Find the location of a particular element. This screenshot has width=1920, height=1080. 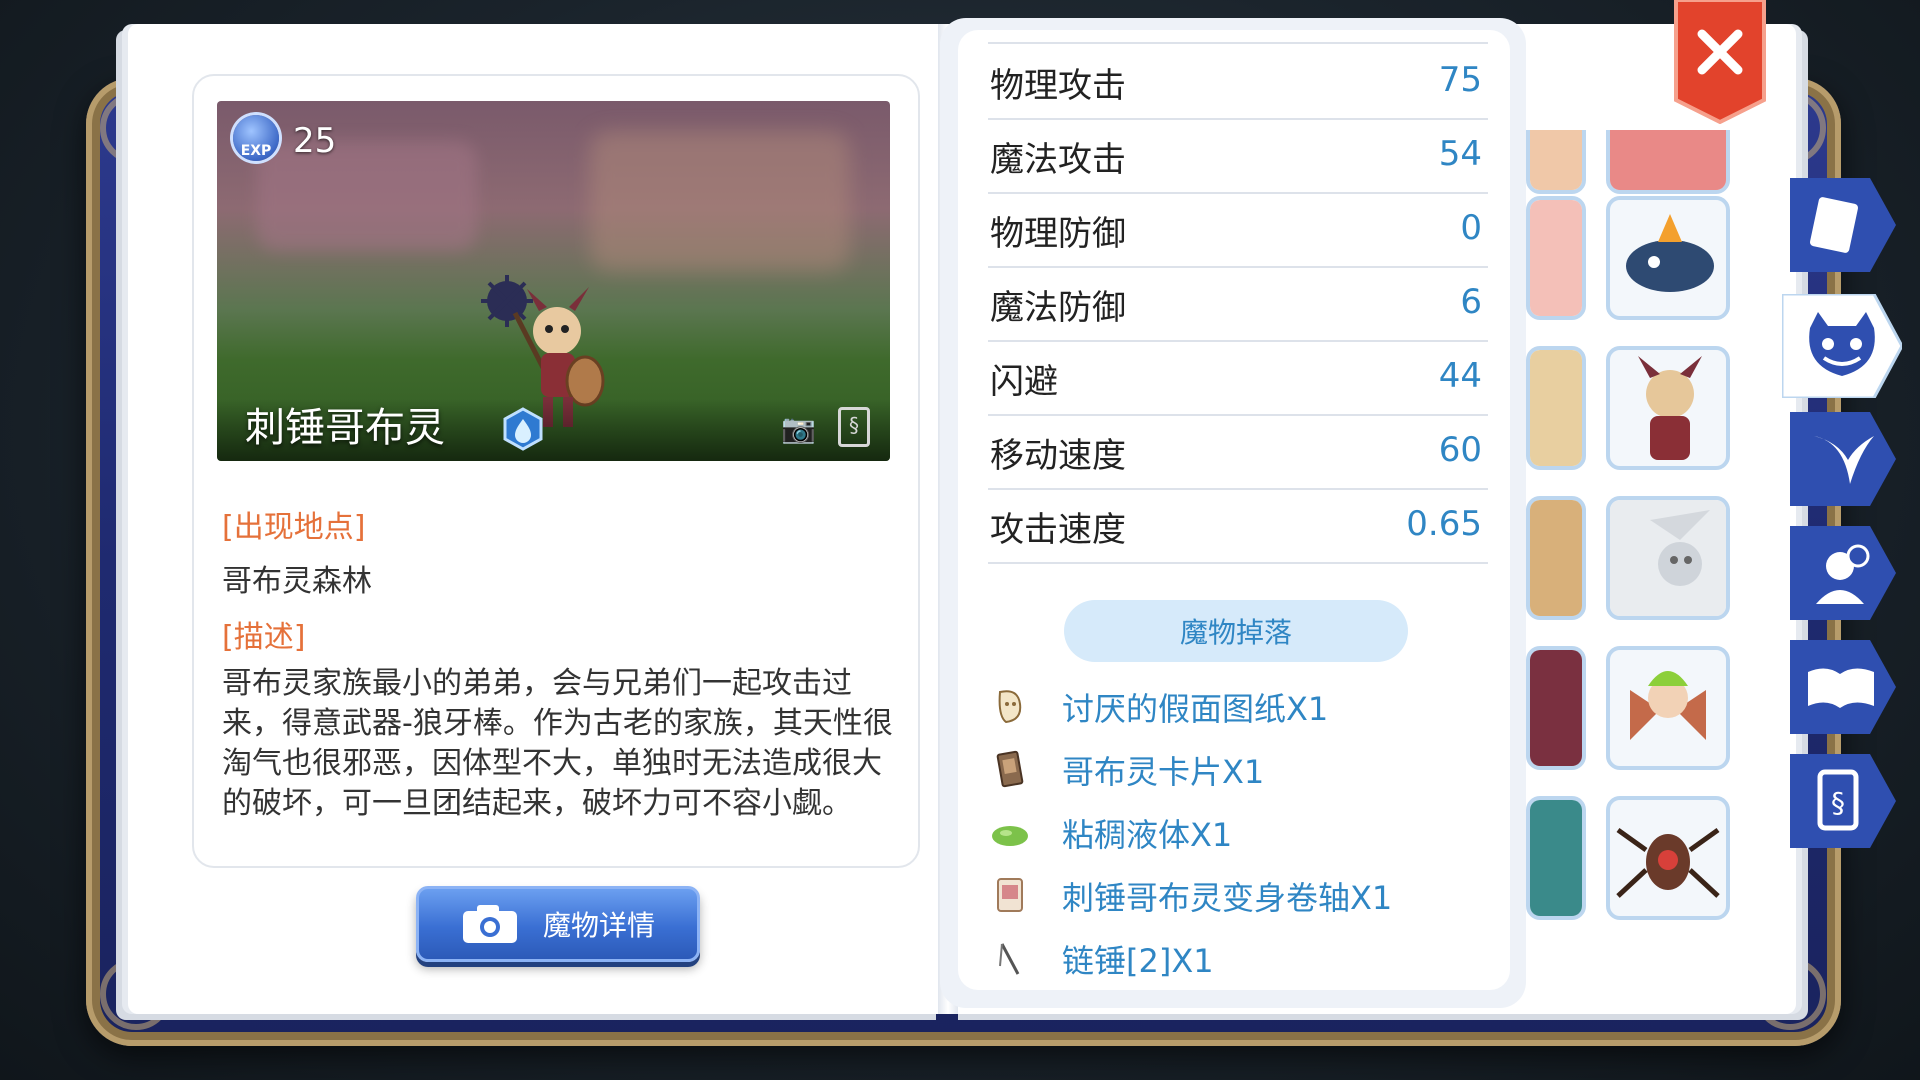

stat-row-magic-defense: 魔法防御 6 is located at coordinates (1238, 304).